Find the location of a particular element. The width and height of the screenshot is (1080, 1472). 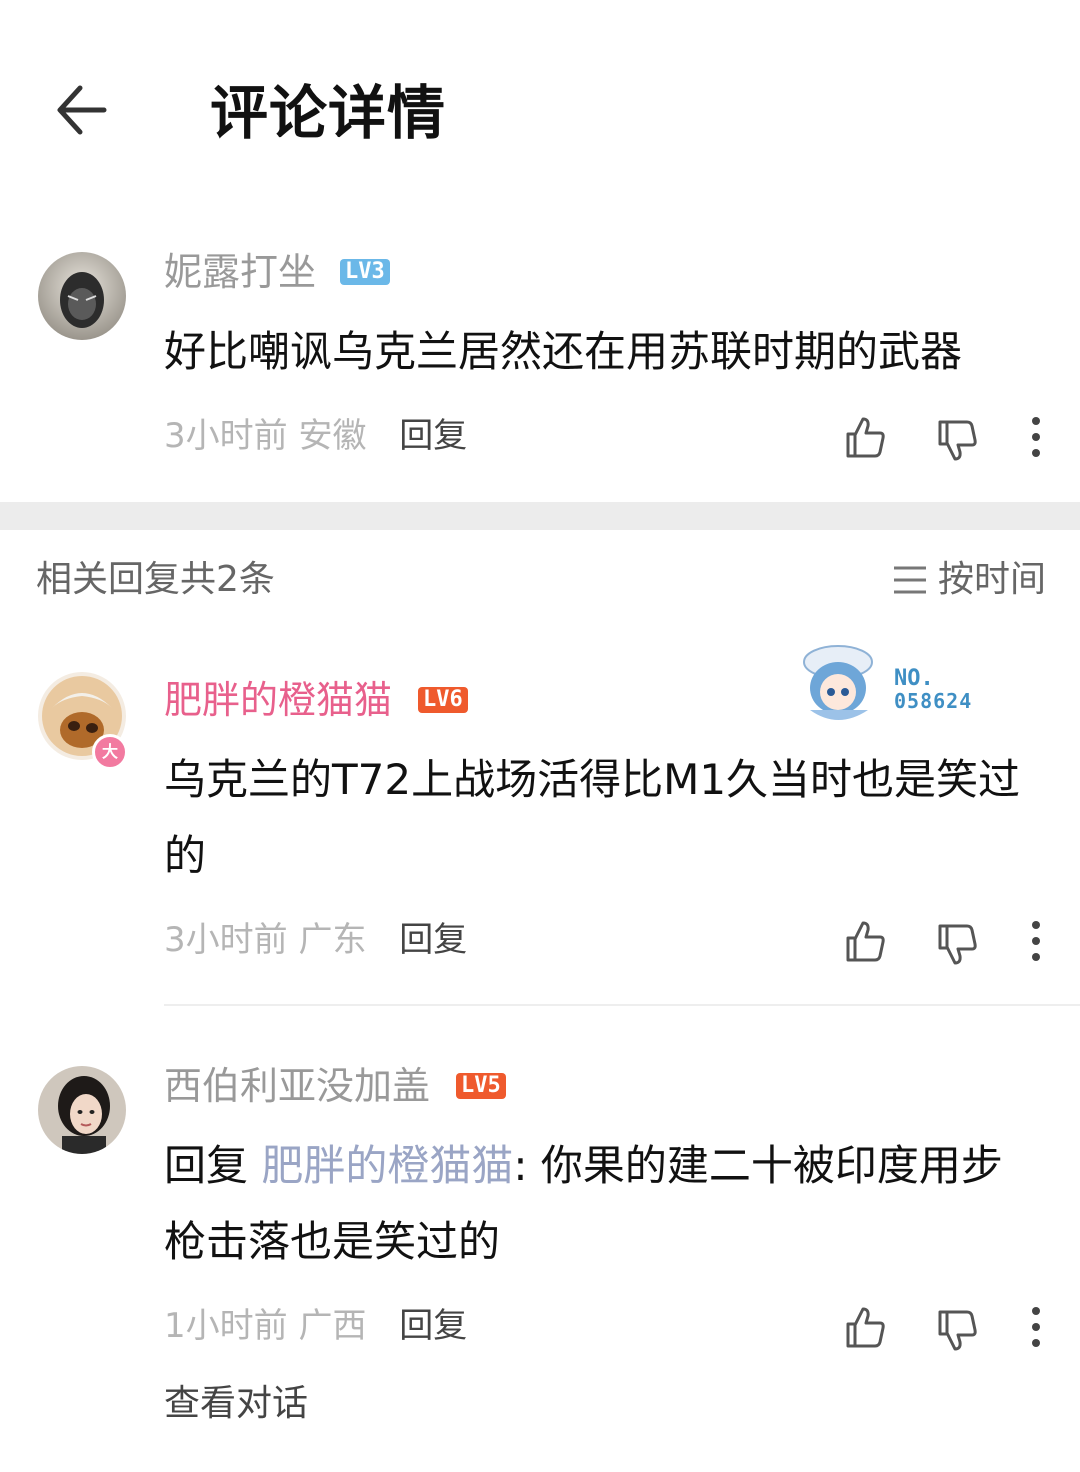

mention-link: 肥胖的橙猫猫 is located at coordinates (387, 1165).